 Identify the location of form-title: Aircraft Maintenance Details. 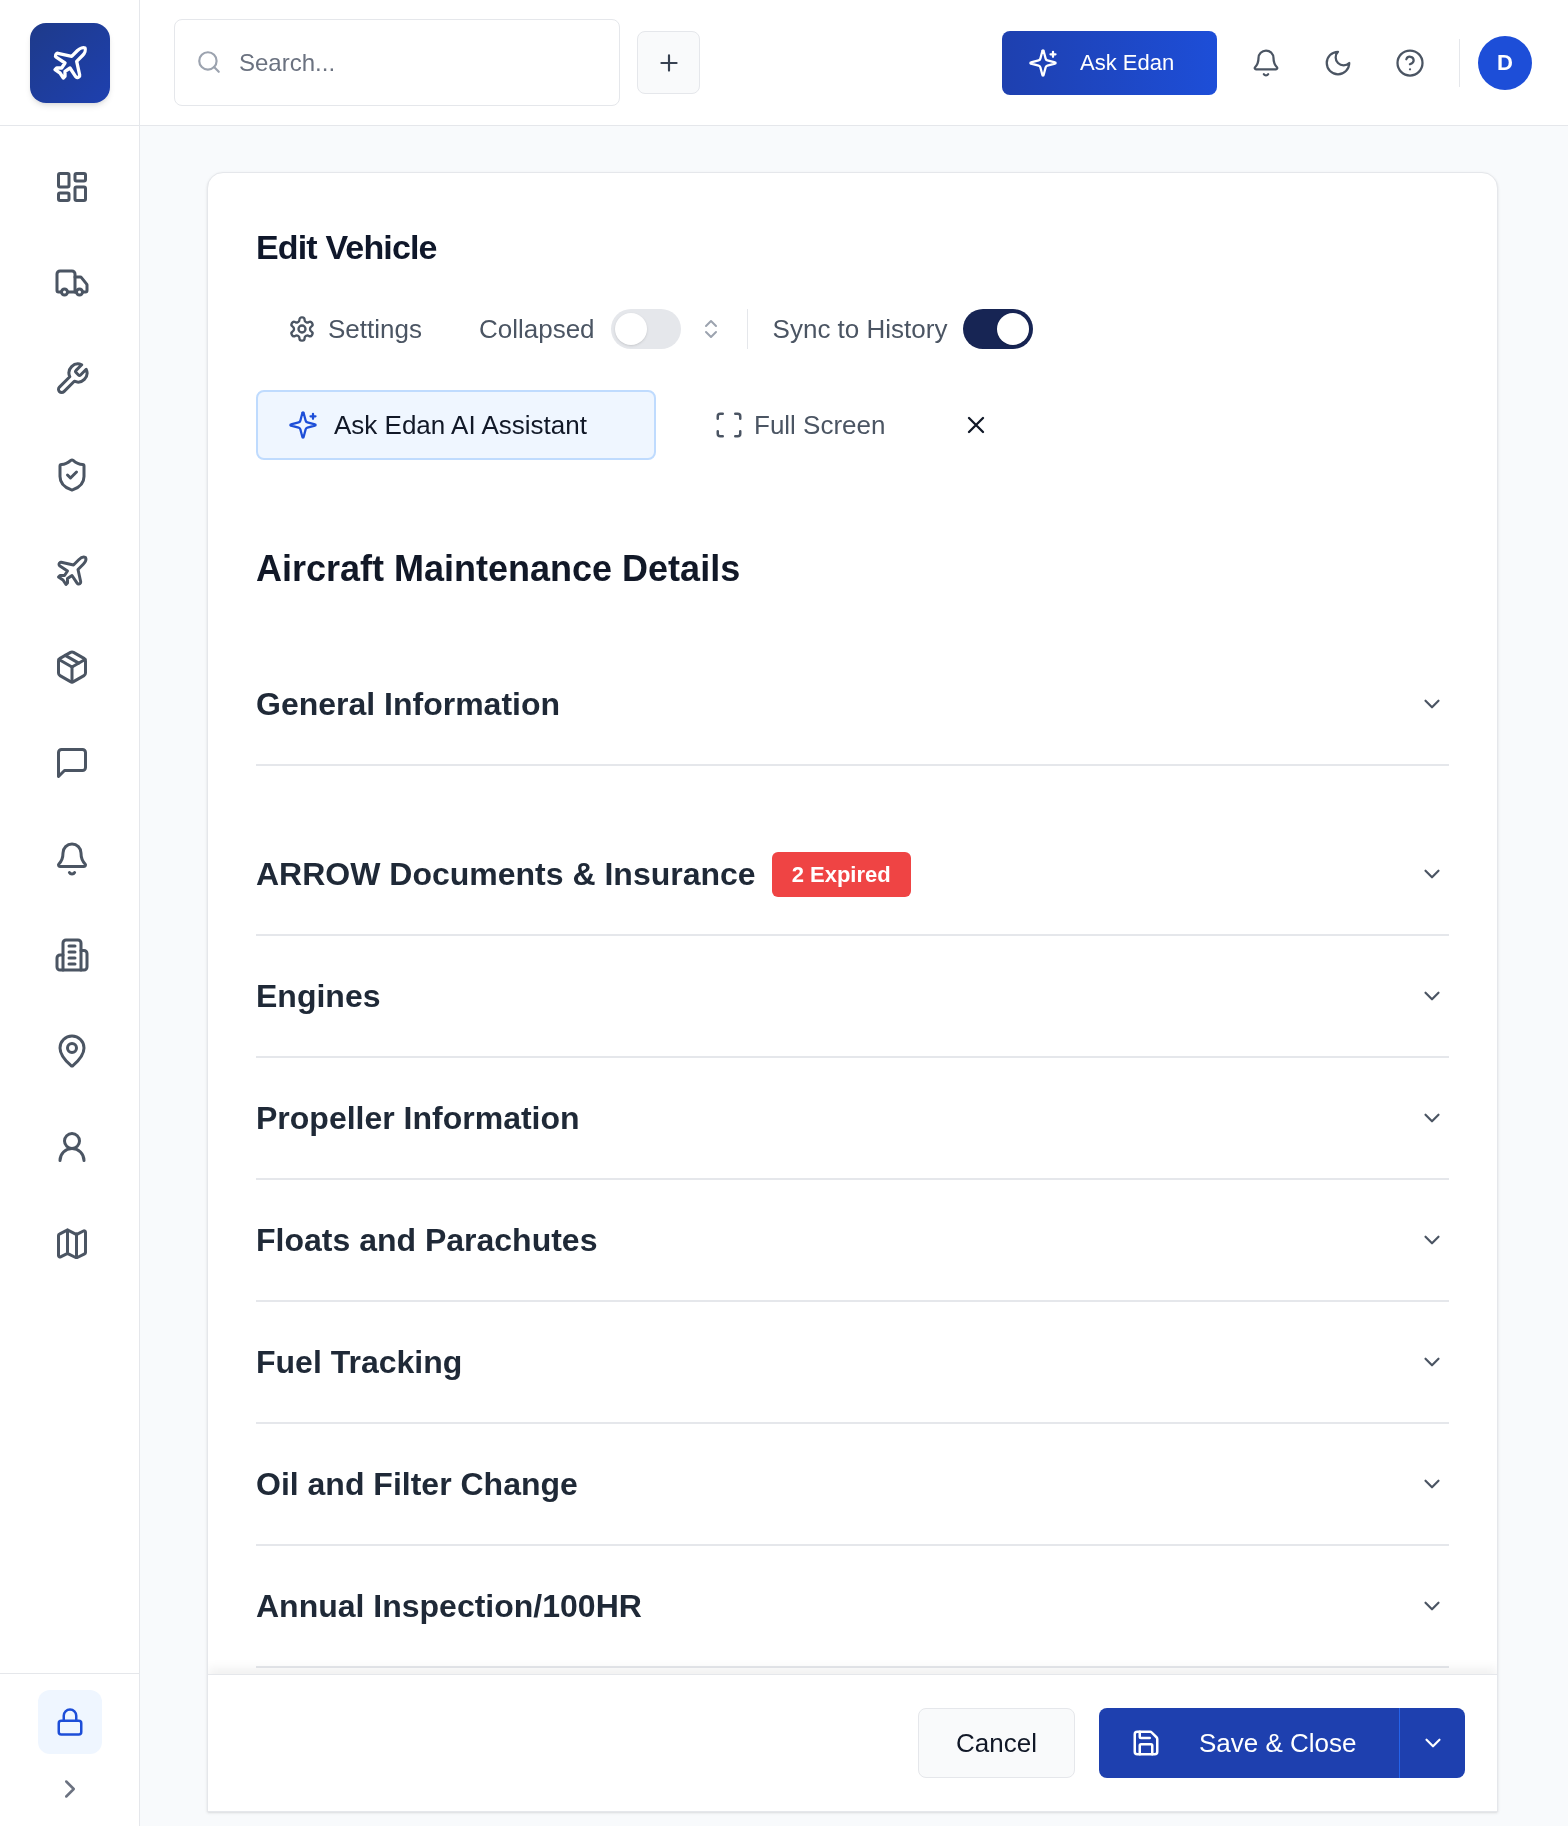
(499, 569).